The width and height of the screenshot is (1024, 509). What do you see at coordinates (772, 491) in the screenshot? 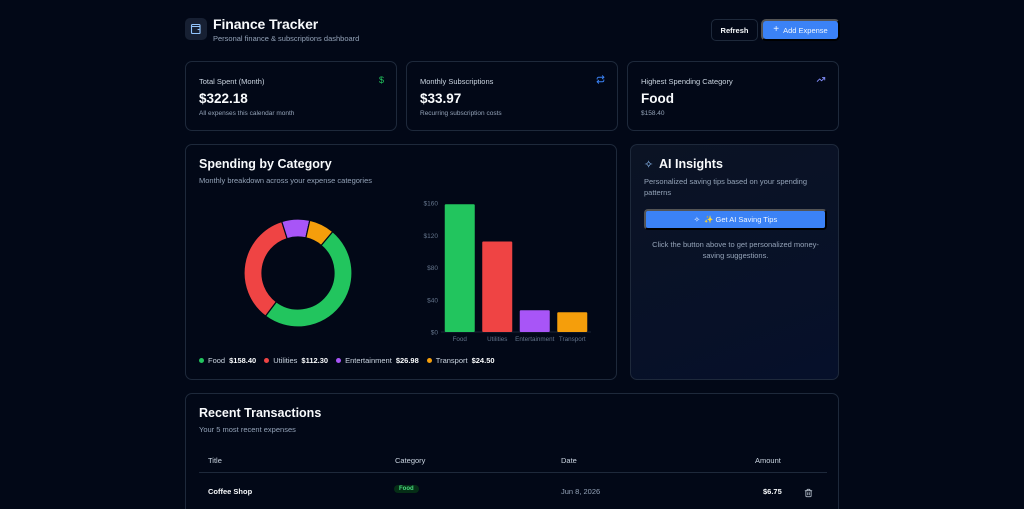
I see `transaction-amount: $6.75` at bounding box center [772, 491].